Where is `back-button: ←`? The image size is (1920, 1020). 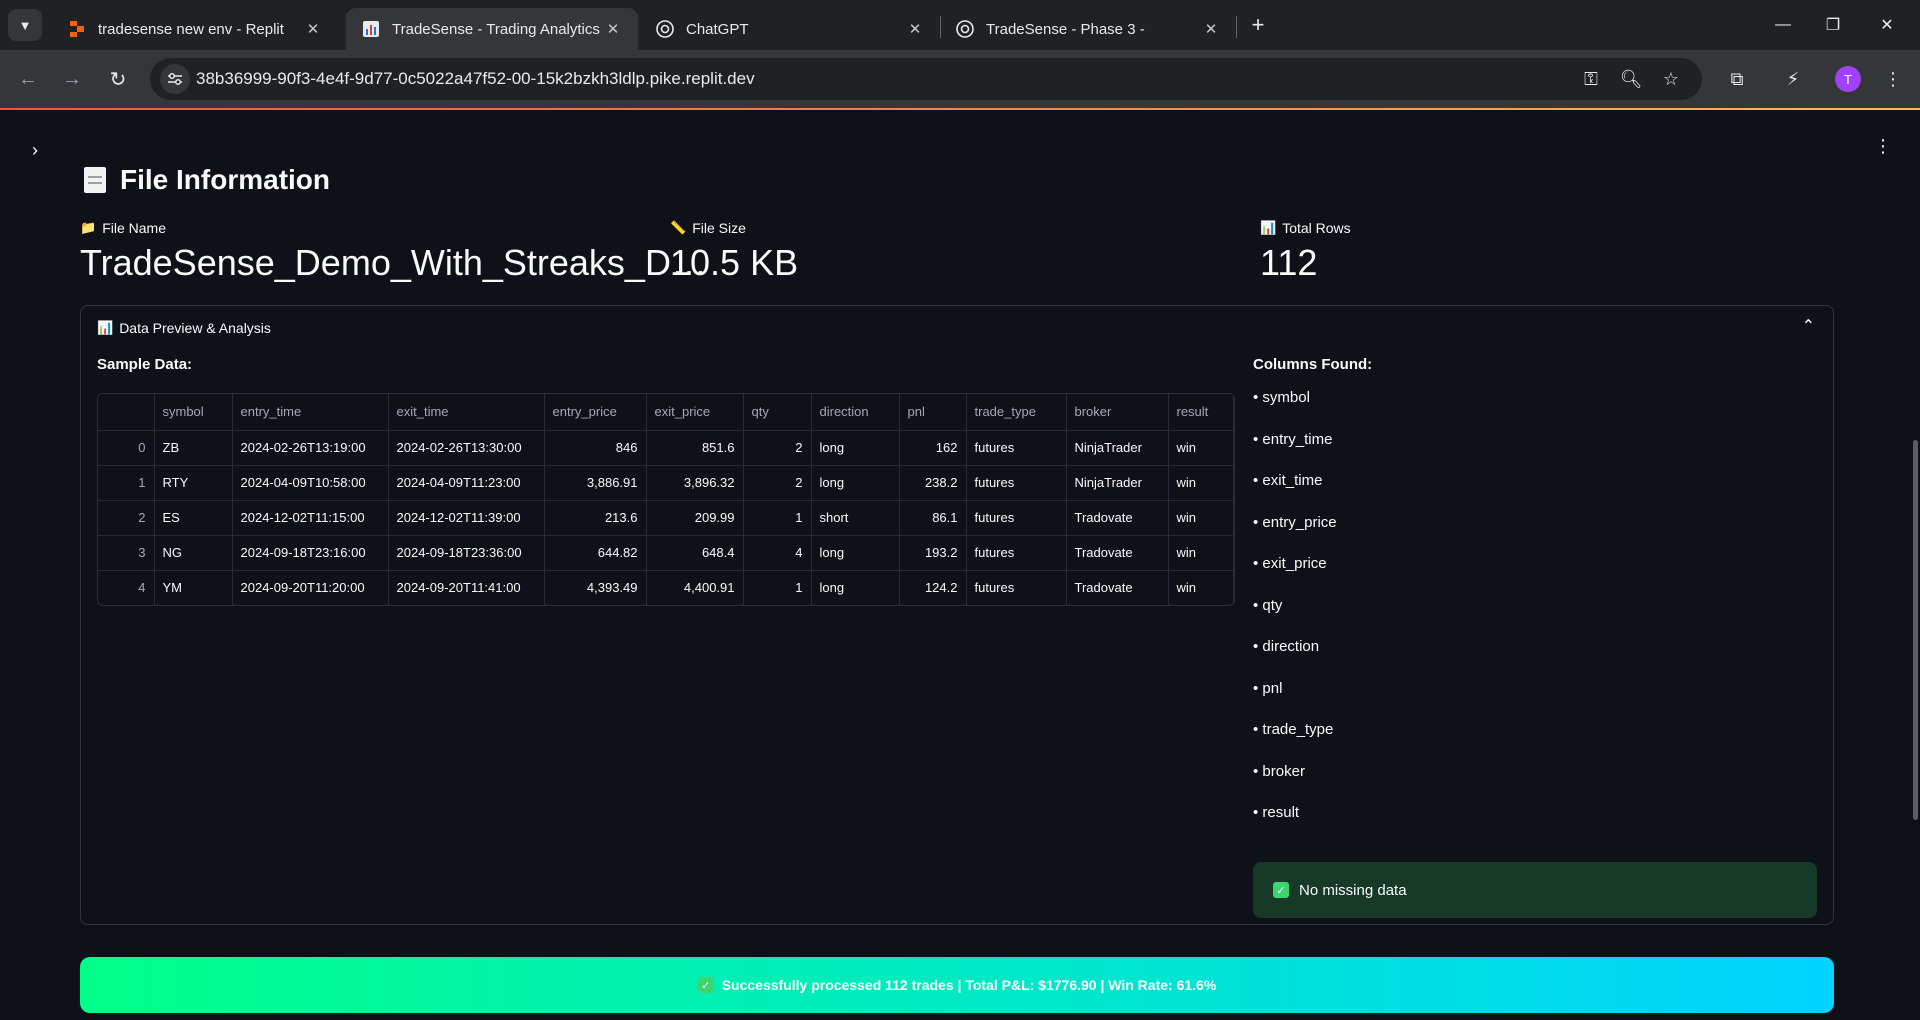 back-button: ← is located at coordinates (28, 79).